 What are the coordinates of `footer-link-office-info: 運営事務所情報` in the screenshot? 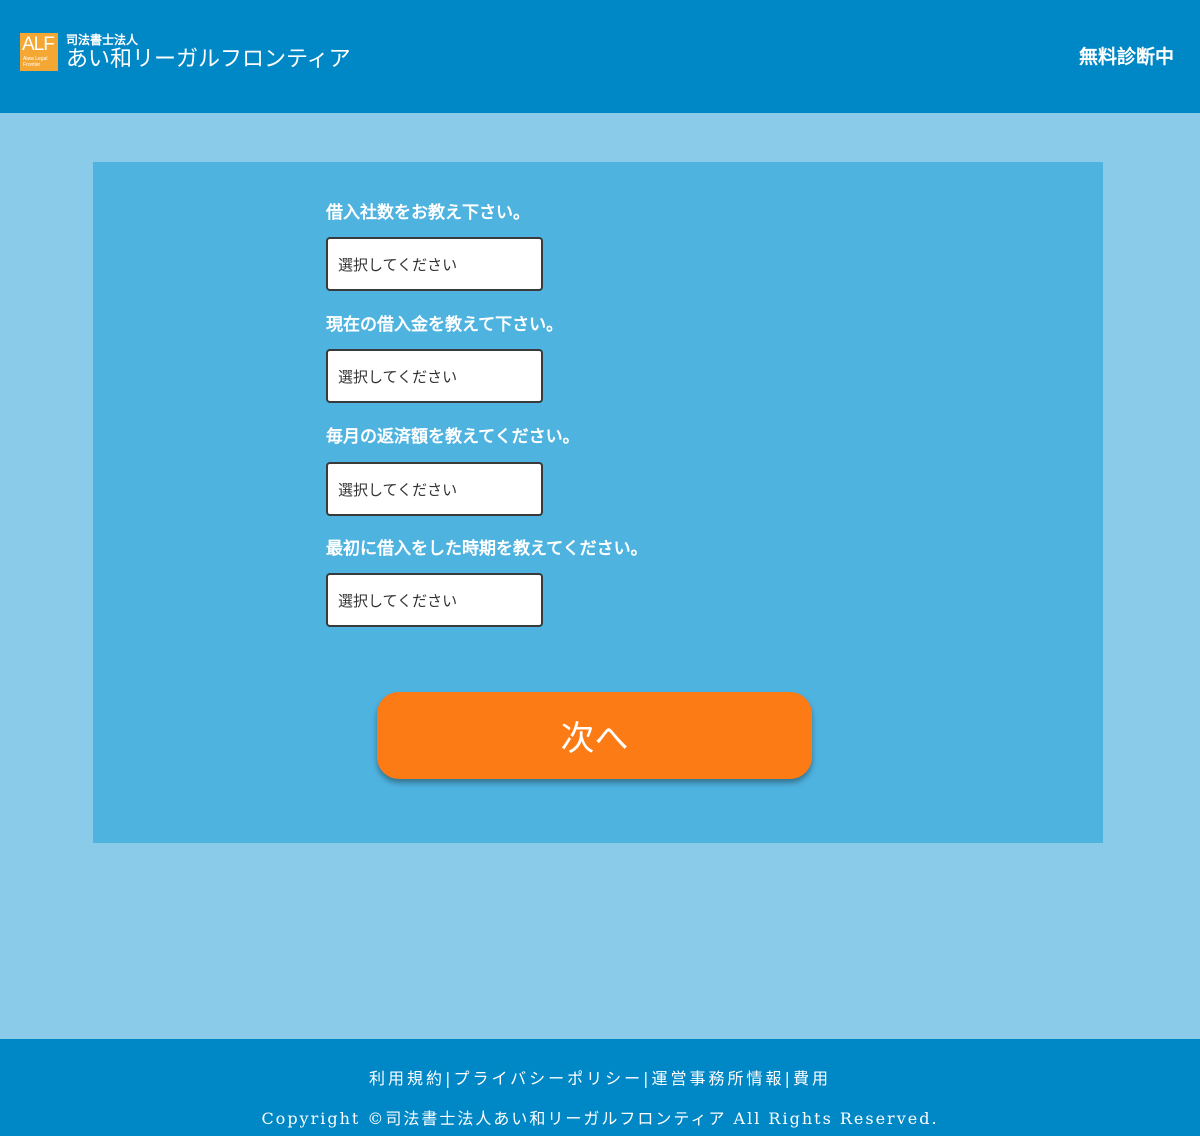 It's located at (718, 1078).